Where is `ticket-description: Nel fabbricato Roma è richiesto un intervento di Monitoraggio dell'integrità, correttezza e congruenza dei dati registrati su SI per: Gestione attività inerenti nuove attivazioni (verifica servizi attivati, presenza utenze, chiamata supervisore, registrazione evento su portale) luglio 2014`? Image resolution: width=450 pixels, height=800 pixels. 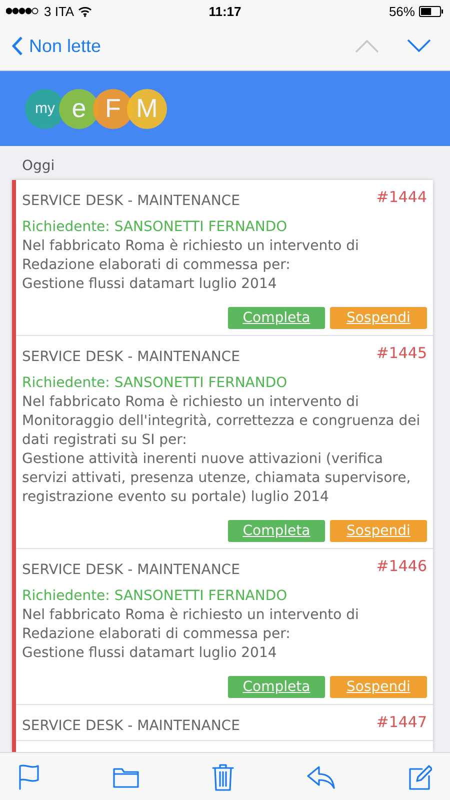 ticket-description: Nel fabbricato Roma è richiesto un intervento di Monitoraggio dell'integrità, correttezza e congruenza dei dati registrati su SI per: Gestione attività inerenti nuove attivazioni (verifica servizi attivati, presenza utenze, chiamata supervisore, registrazione evento su portale) luglio 2014 is located at coordinates (222, 450).